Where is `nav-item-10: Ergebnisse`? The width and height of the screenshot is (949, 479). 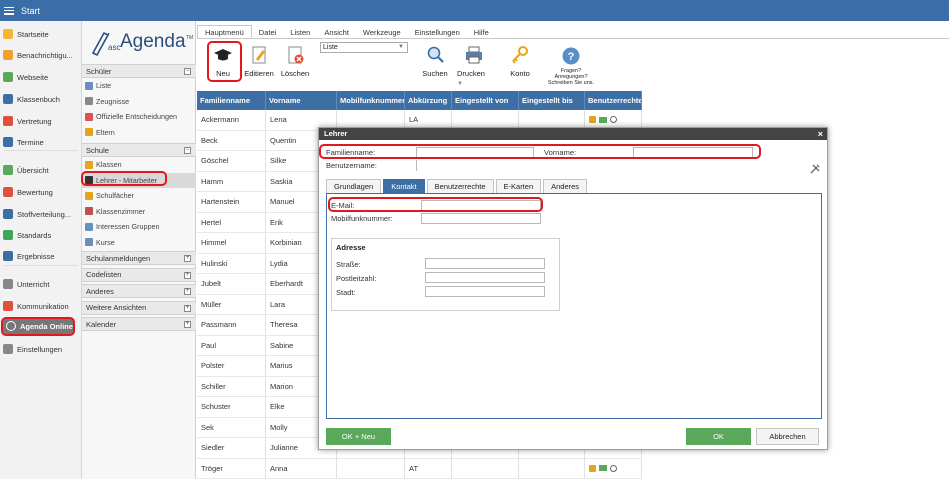 nav-item-10: Ergebnisse is located at coordinates (41, 256).